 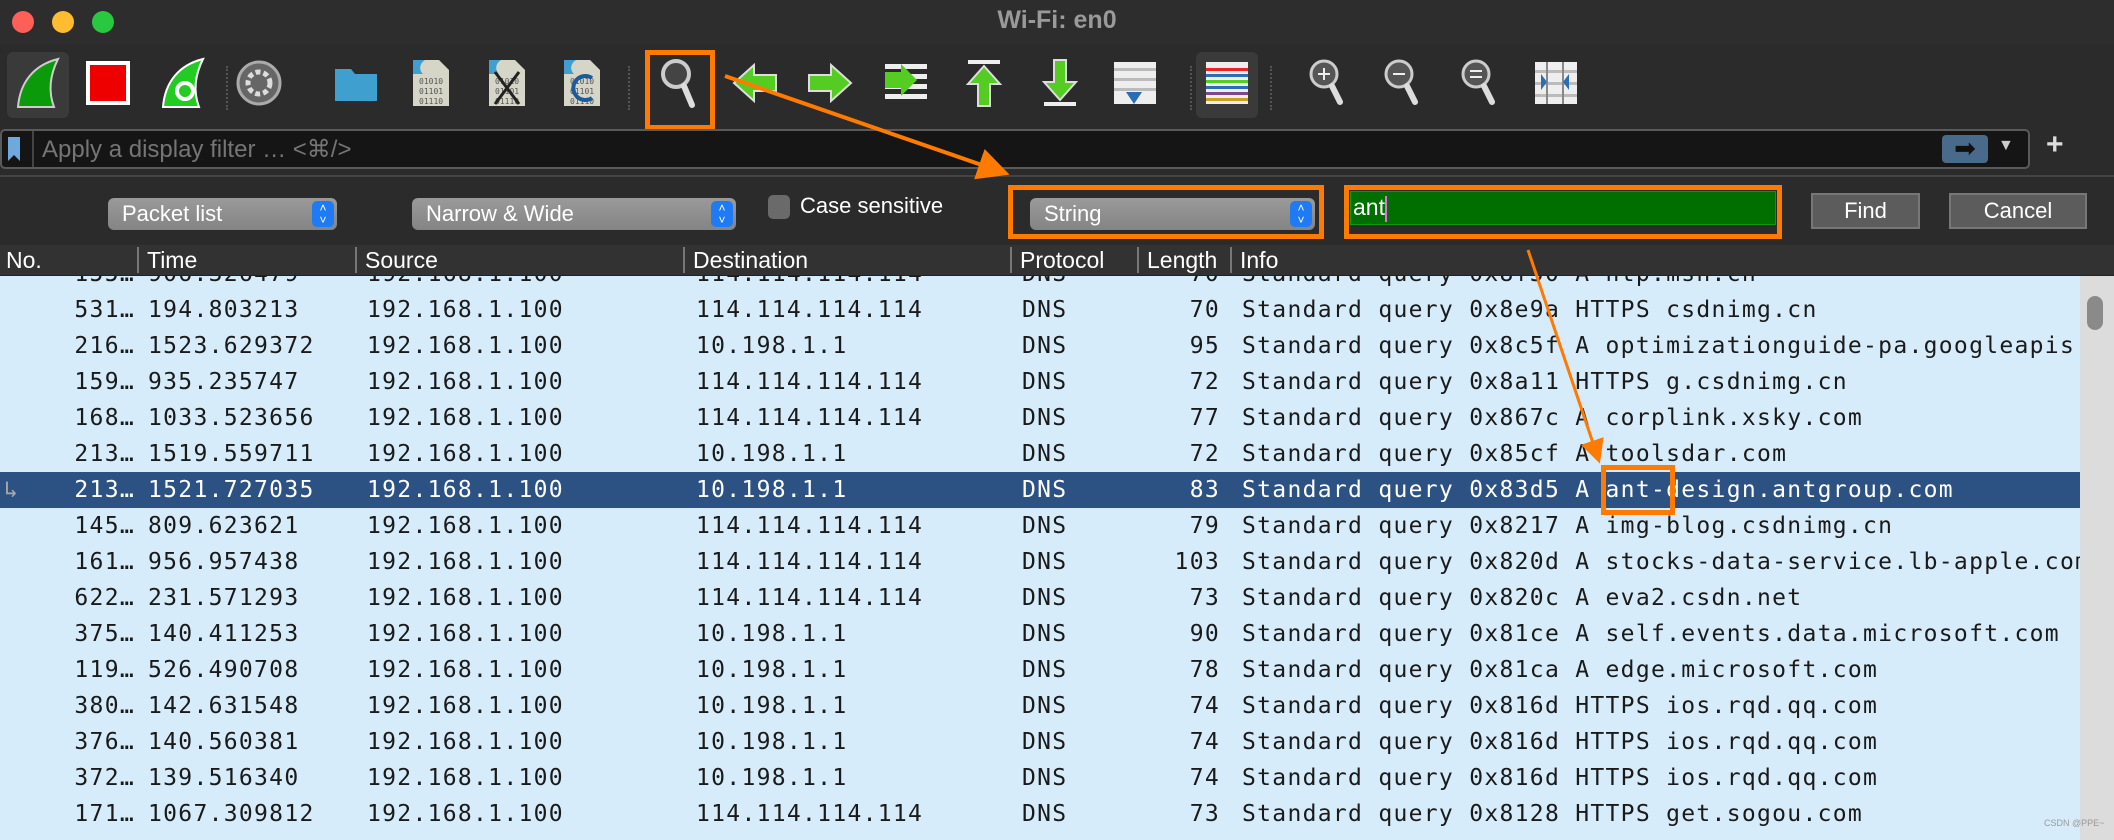 What do you see at coordinates (224, 634) in the screenshot?
I see `cell-time: 140.411253` at bounding box center [224, 634].